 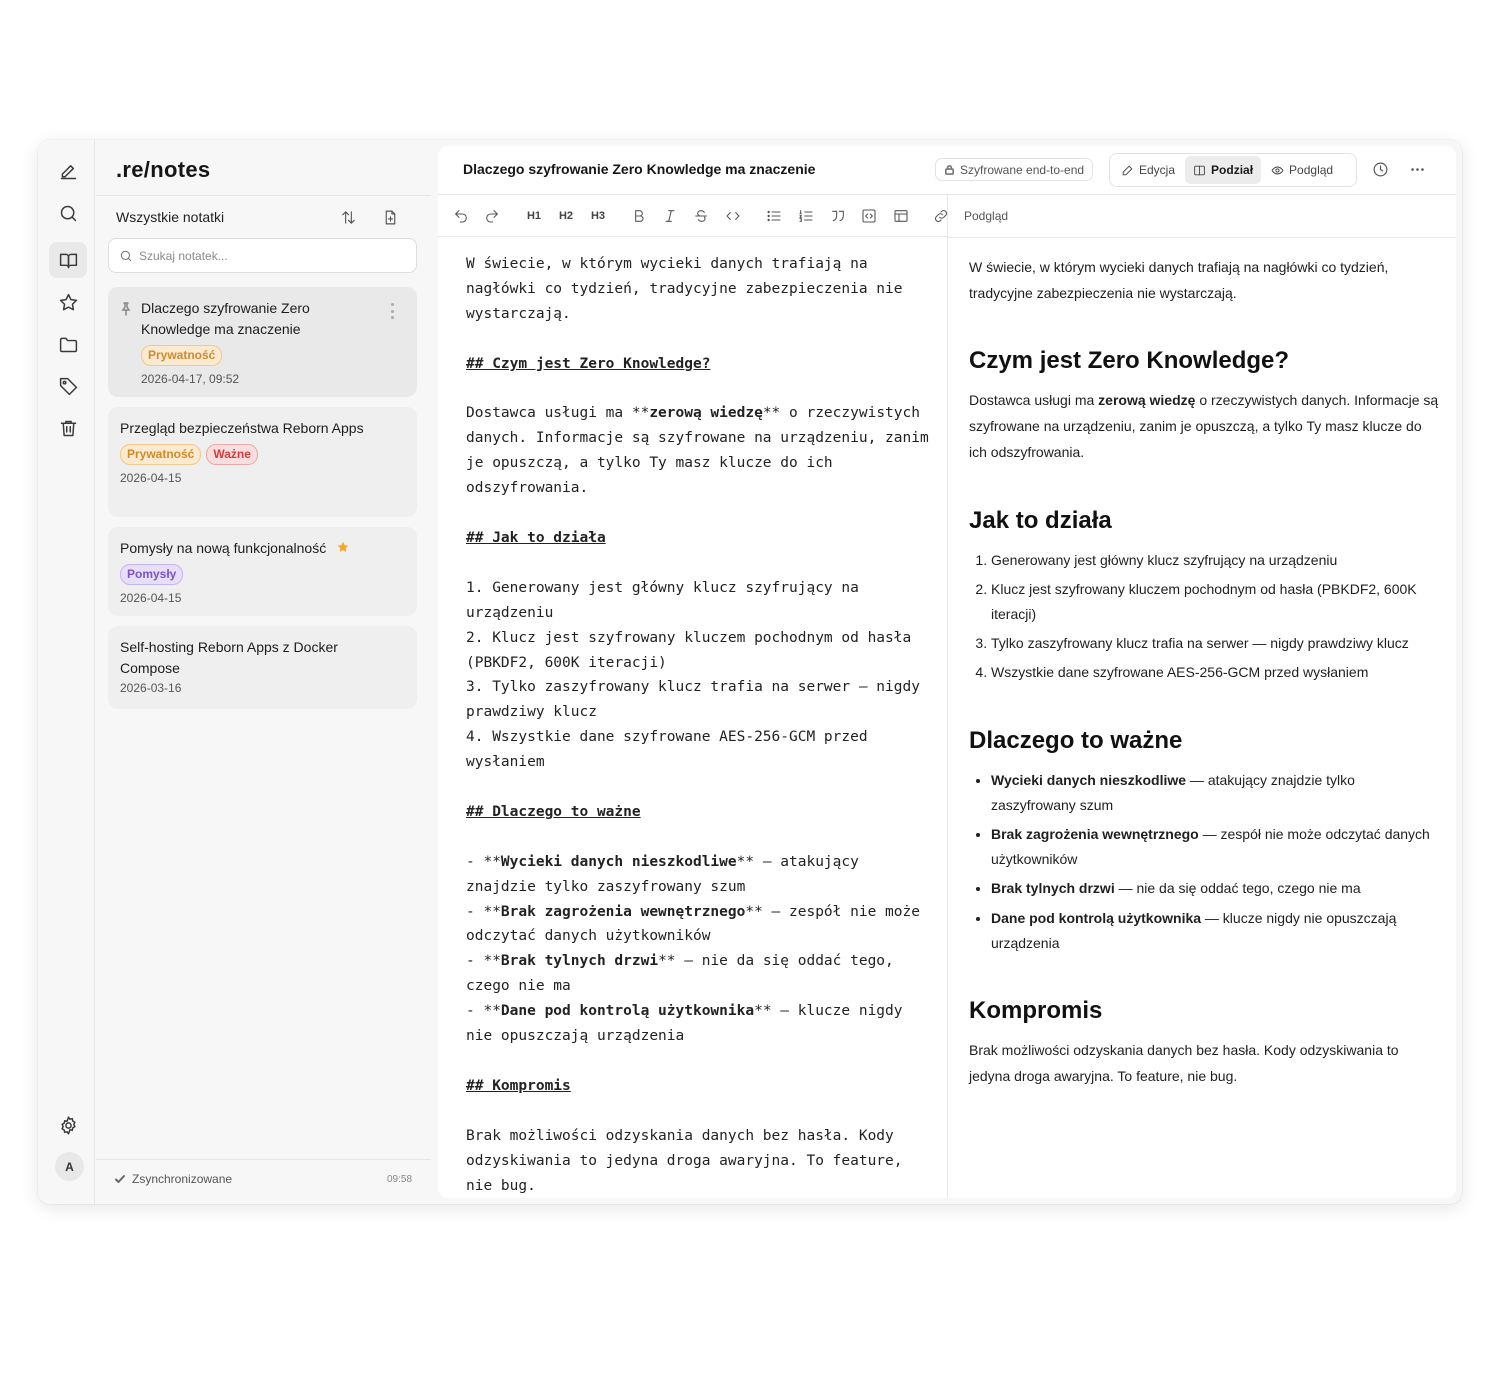 I want to click on sync-time: 09:58, so click(x=400, y=1179).